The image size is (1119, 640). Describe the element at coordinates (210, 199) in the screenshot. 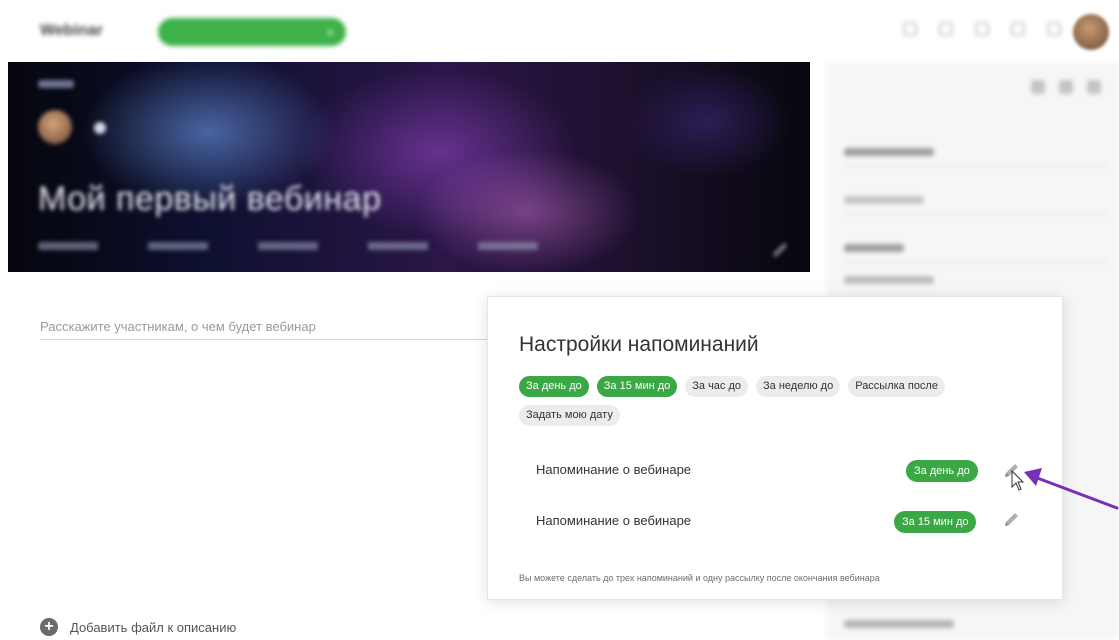

I see `webinar-title: Мой первый вебинар` at that location.